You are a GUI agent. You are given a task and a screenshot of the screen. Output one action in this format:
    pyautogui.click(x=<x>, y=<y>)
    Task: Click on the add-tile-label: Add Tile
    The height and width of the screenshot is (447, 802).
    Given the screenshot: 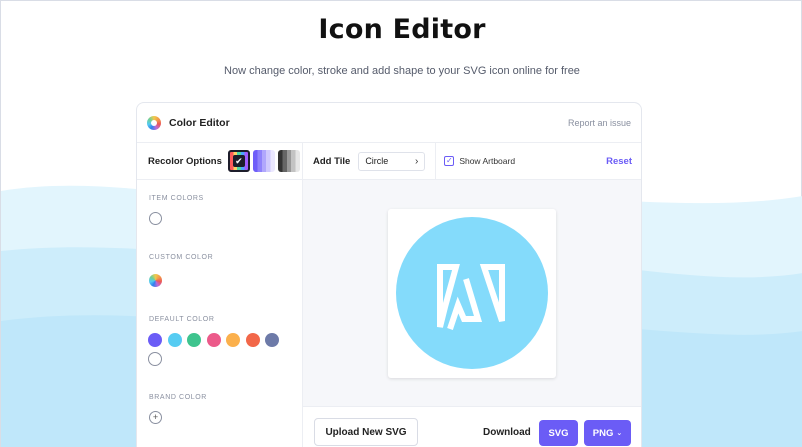 What is the action you would take?
    pyautogui.click(x=332, y=161)
    